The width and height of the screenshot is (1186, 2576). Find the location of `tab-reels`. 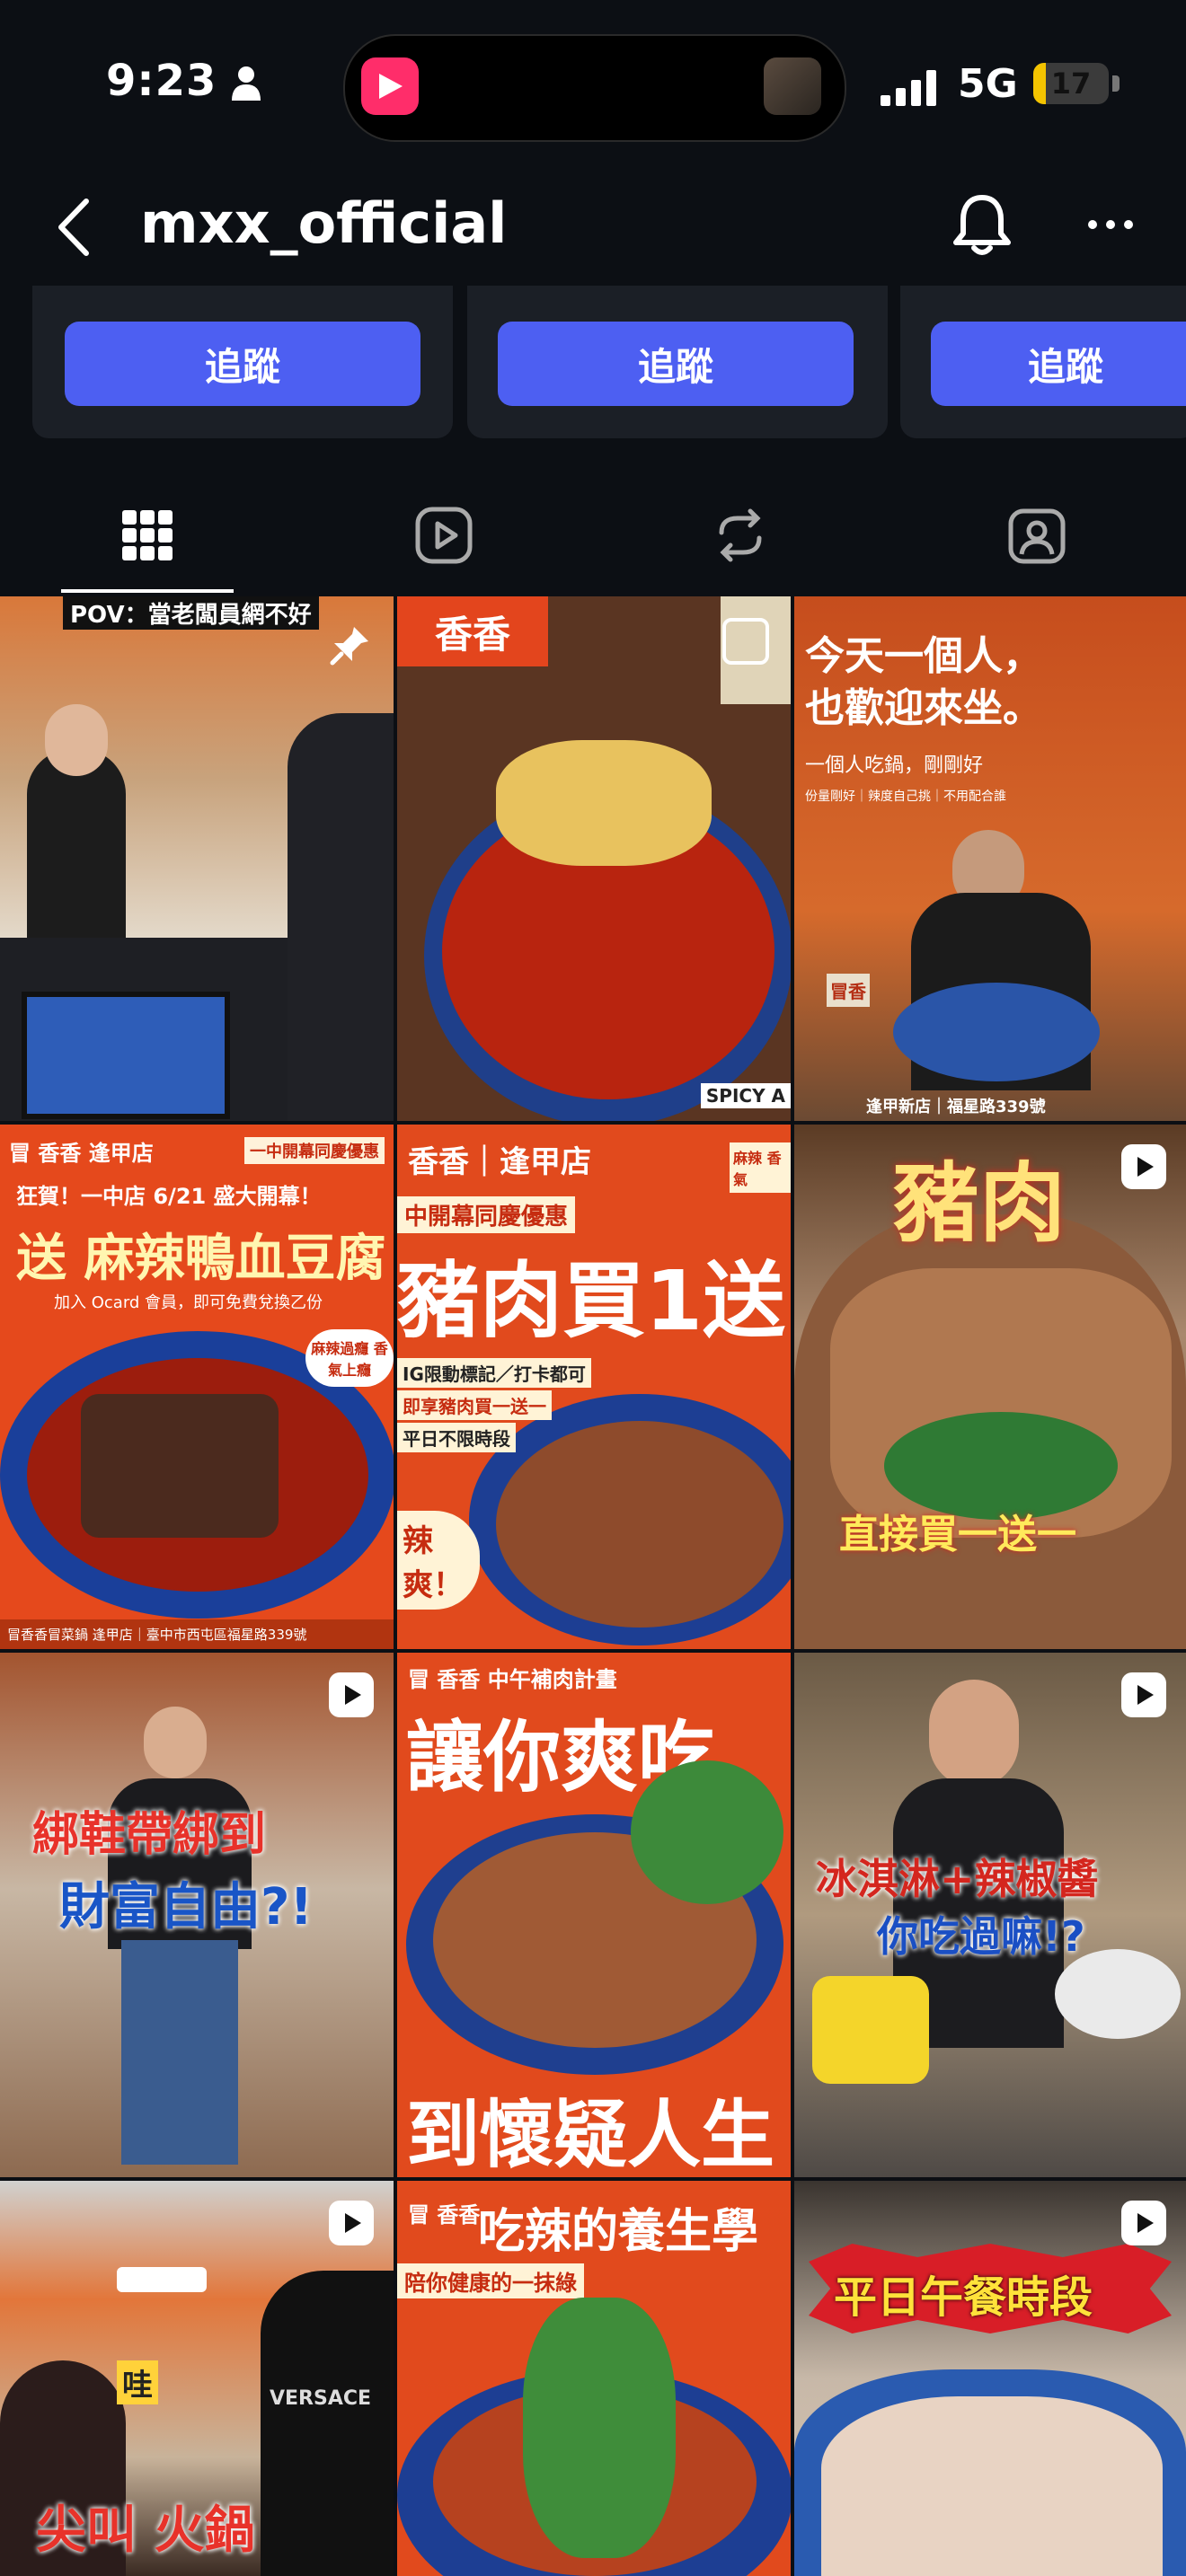

tab-reels is located at coordinates (444, 535).